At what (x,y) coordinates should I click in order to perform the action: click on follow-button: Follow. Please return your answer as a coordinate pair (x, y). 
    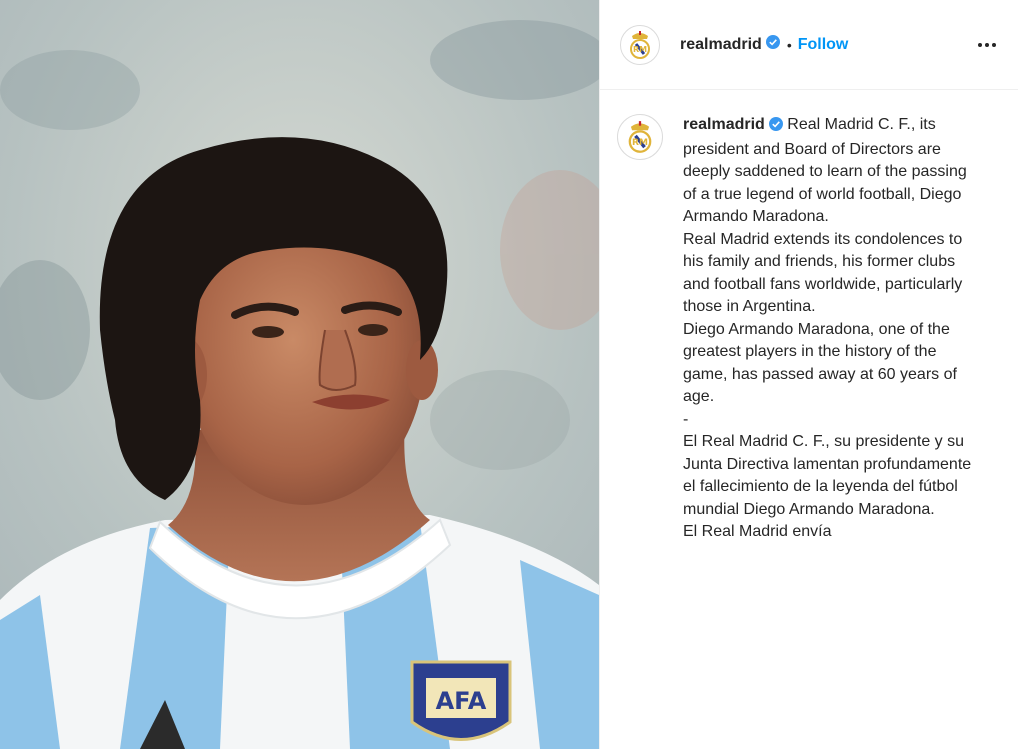
    Looking at the image, I should click on (823, 45).